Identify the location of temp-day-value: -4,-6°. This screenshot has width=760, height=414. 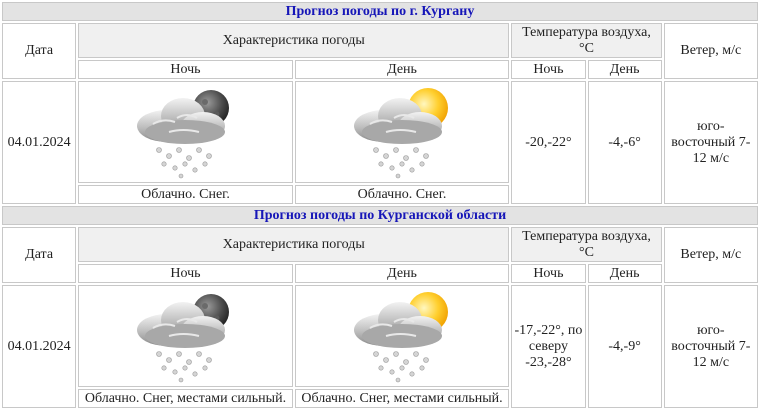
(624, 142).